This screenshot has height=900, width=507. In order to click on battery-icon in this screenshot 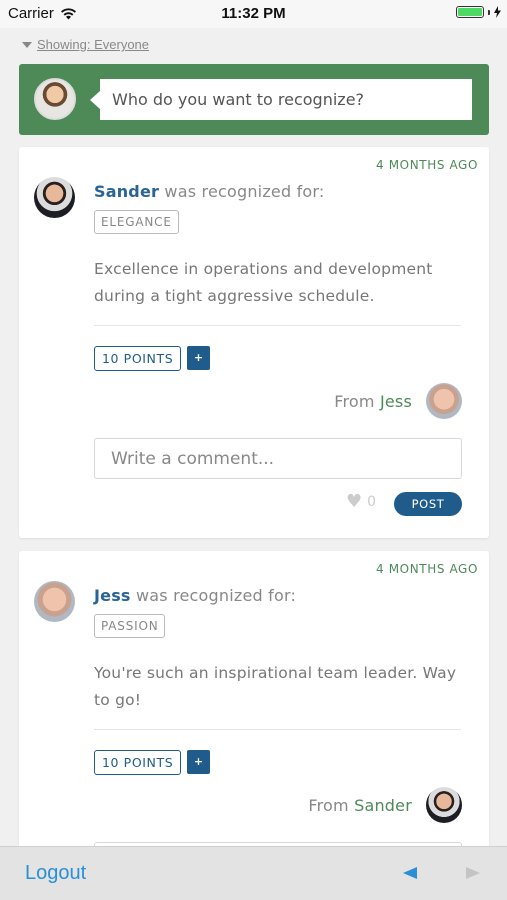, I will do `click(470, 12)`.